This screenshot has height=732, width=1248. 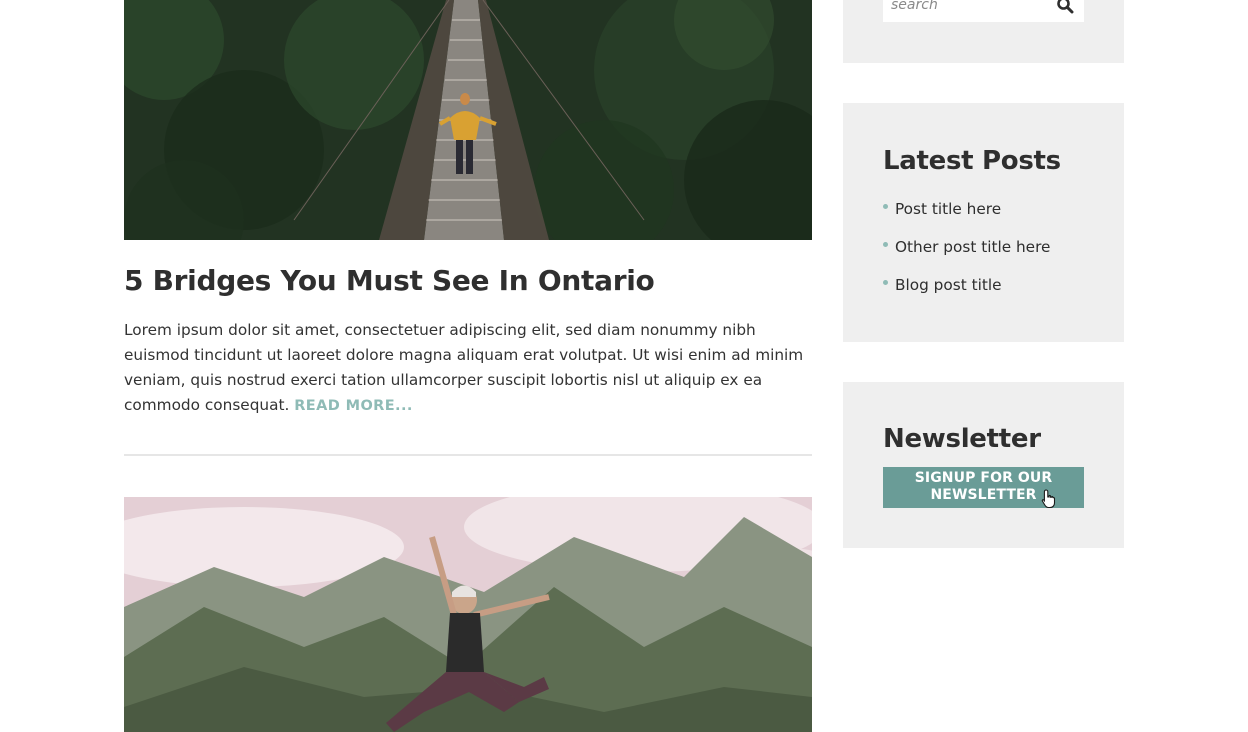 I want to click on latest-post-item: Post title here, so click(x=966, y=216).